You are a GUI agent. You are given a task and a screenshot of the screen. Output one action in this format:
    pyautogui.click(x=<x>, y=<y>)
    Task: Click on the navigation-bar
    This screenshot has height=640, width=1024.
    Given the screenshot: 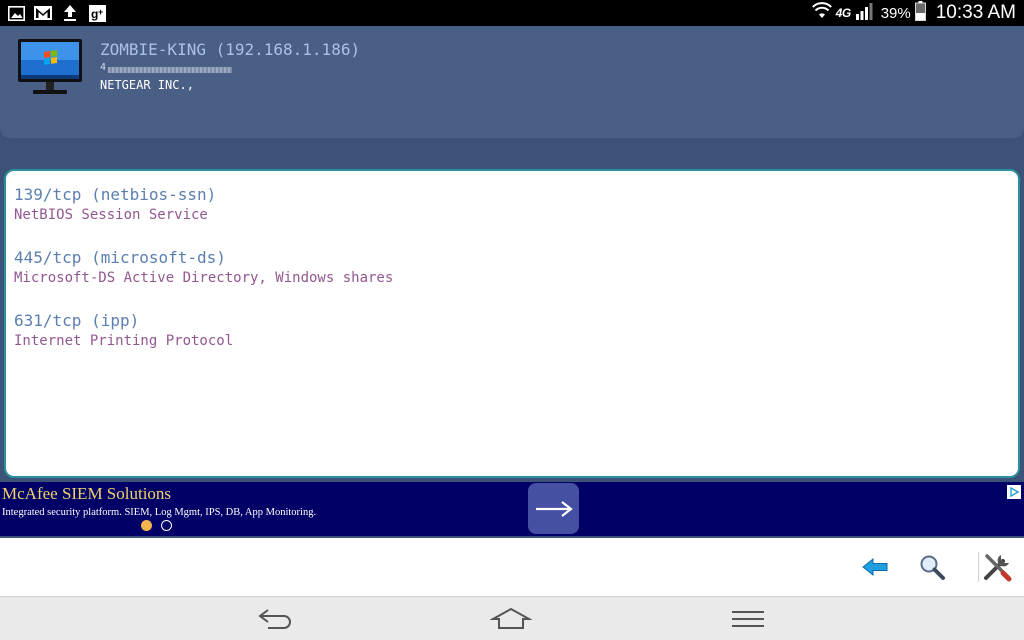 What is the action you would take?
    pyautogui.click(x=512, y=618)
    